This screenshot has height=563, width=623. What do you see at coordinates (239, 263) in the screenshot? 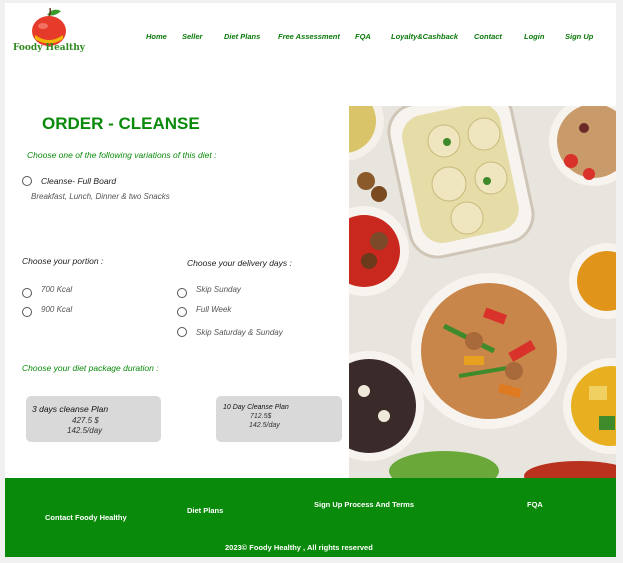
I see `delivery-prompt: Choose your delivery days :` at bounding box center [239, 263].